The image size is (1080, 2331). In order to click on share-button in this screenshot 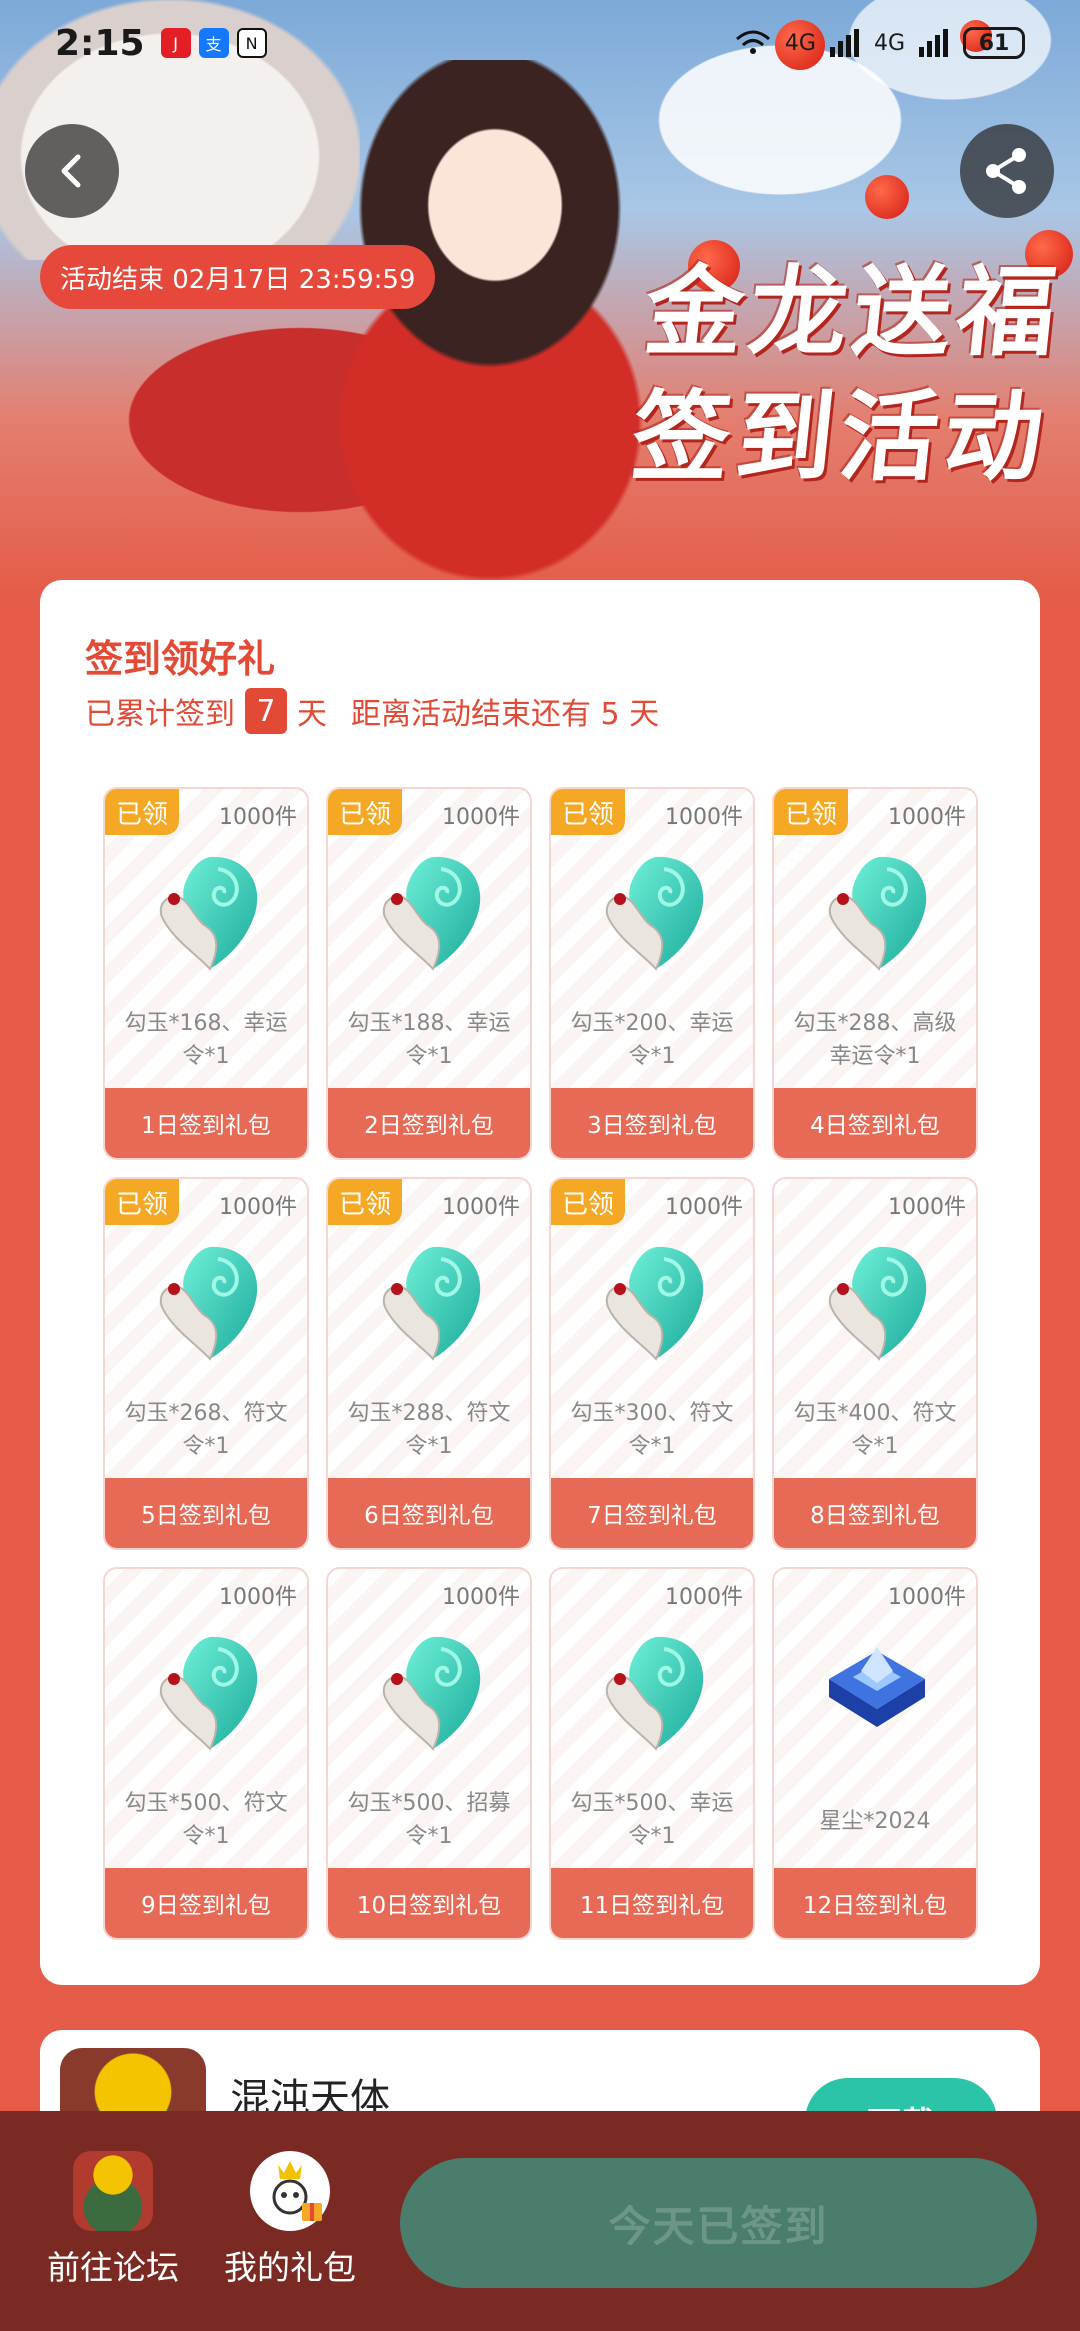, I will do `click(1007, 171)`.